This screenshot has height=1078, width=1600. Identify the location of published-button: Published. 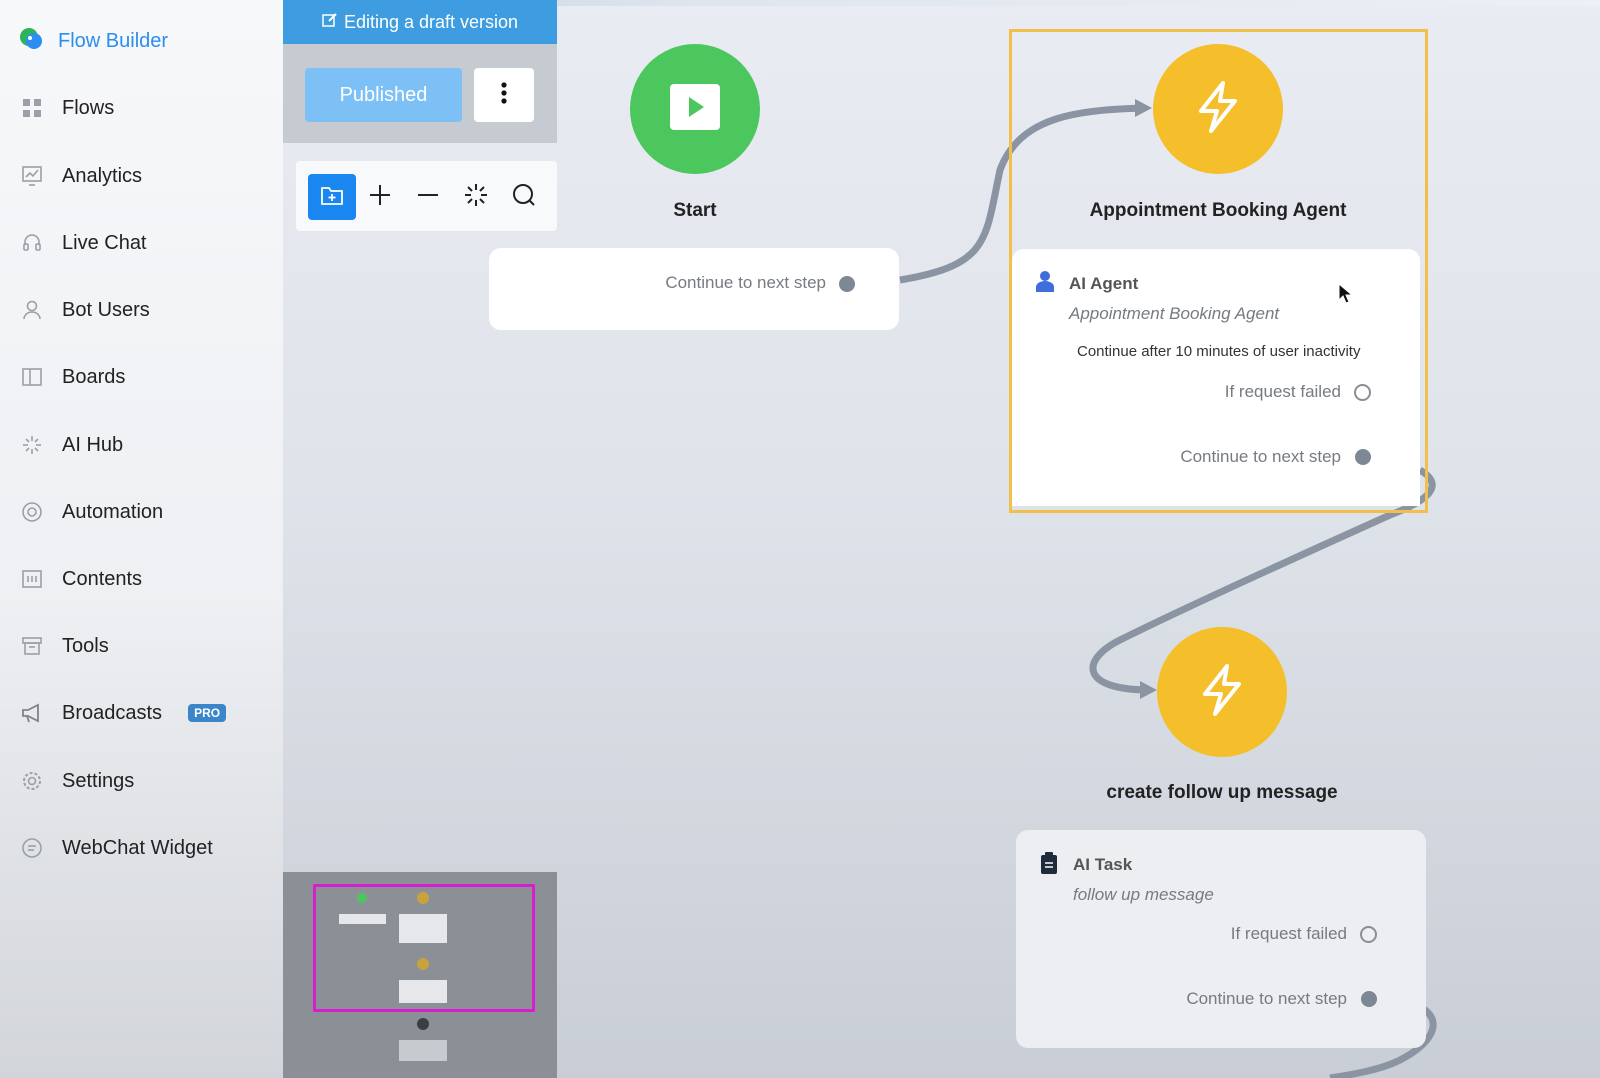
(383, 95).